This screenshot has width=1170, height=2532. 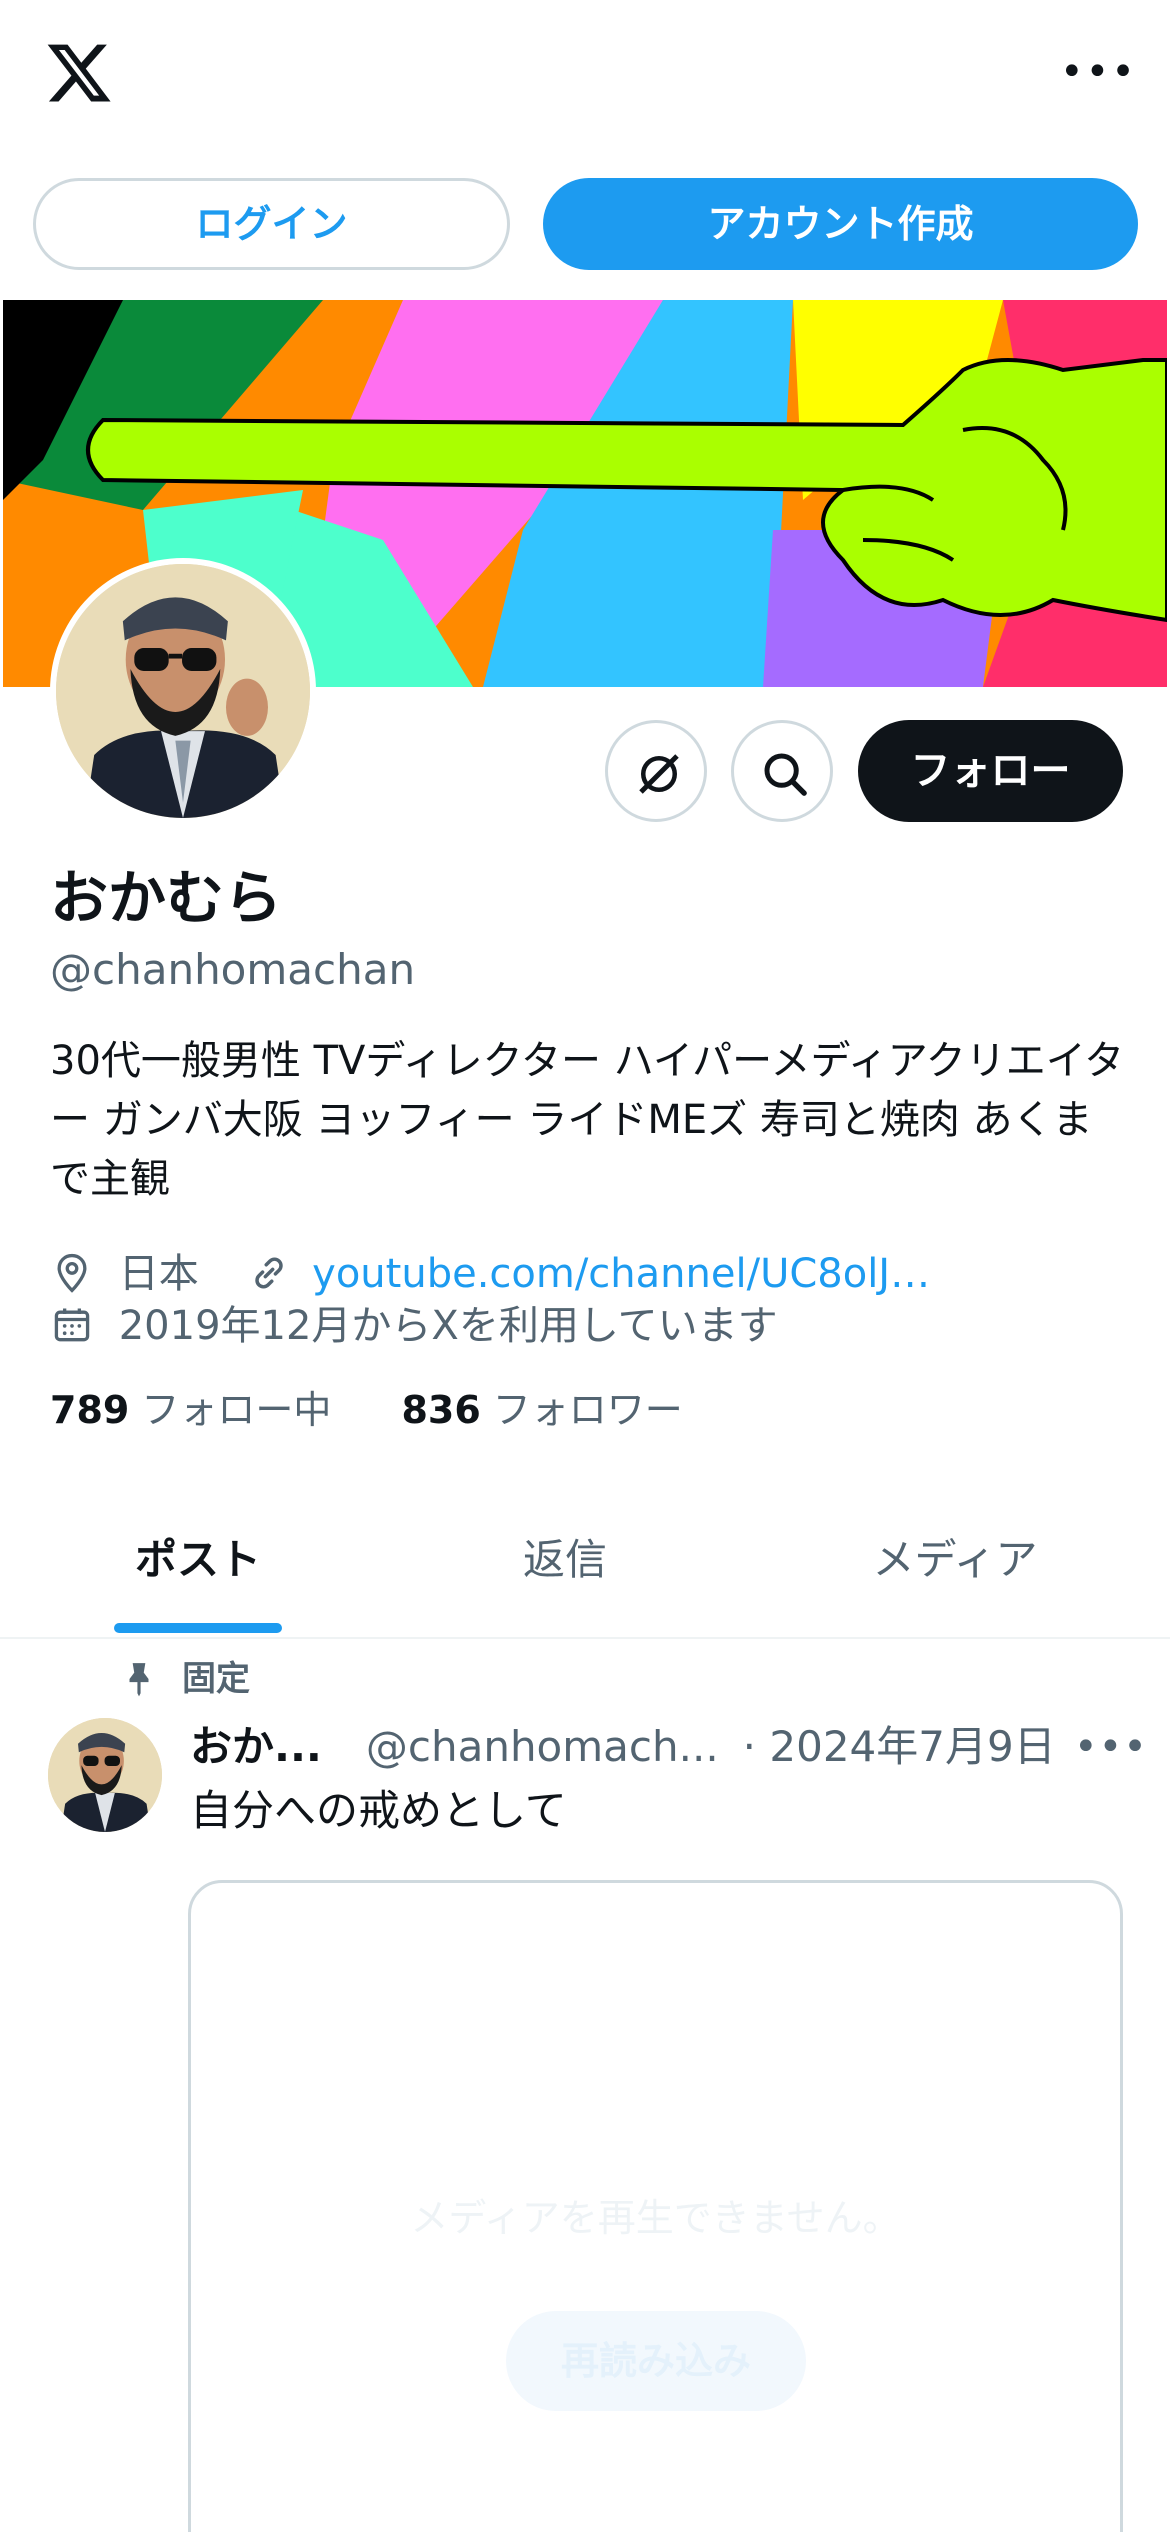 I want to click on pinned-indicator: 固定, so click(x=185, y=1679).